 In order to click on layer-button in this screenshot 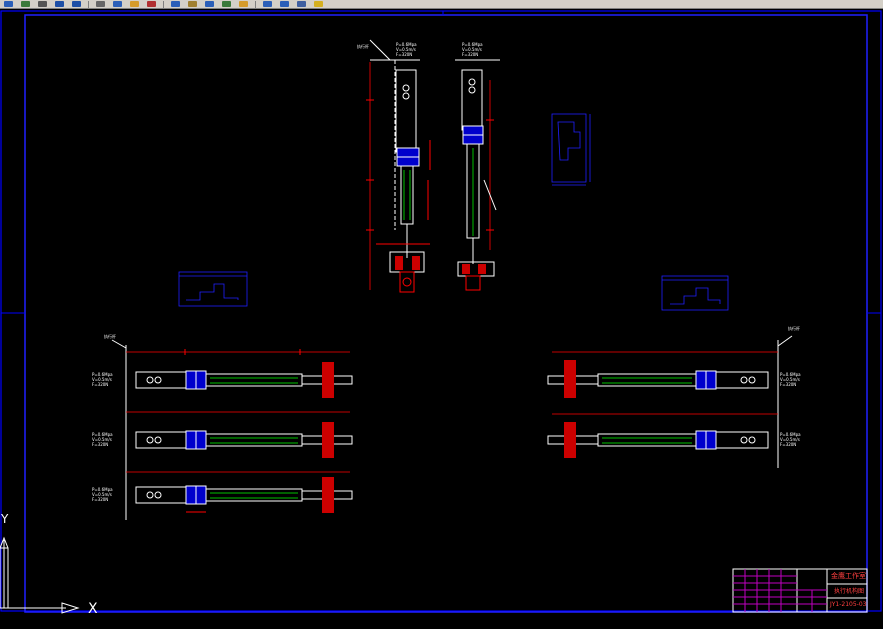, I will do `click(267, 4)`.